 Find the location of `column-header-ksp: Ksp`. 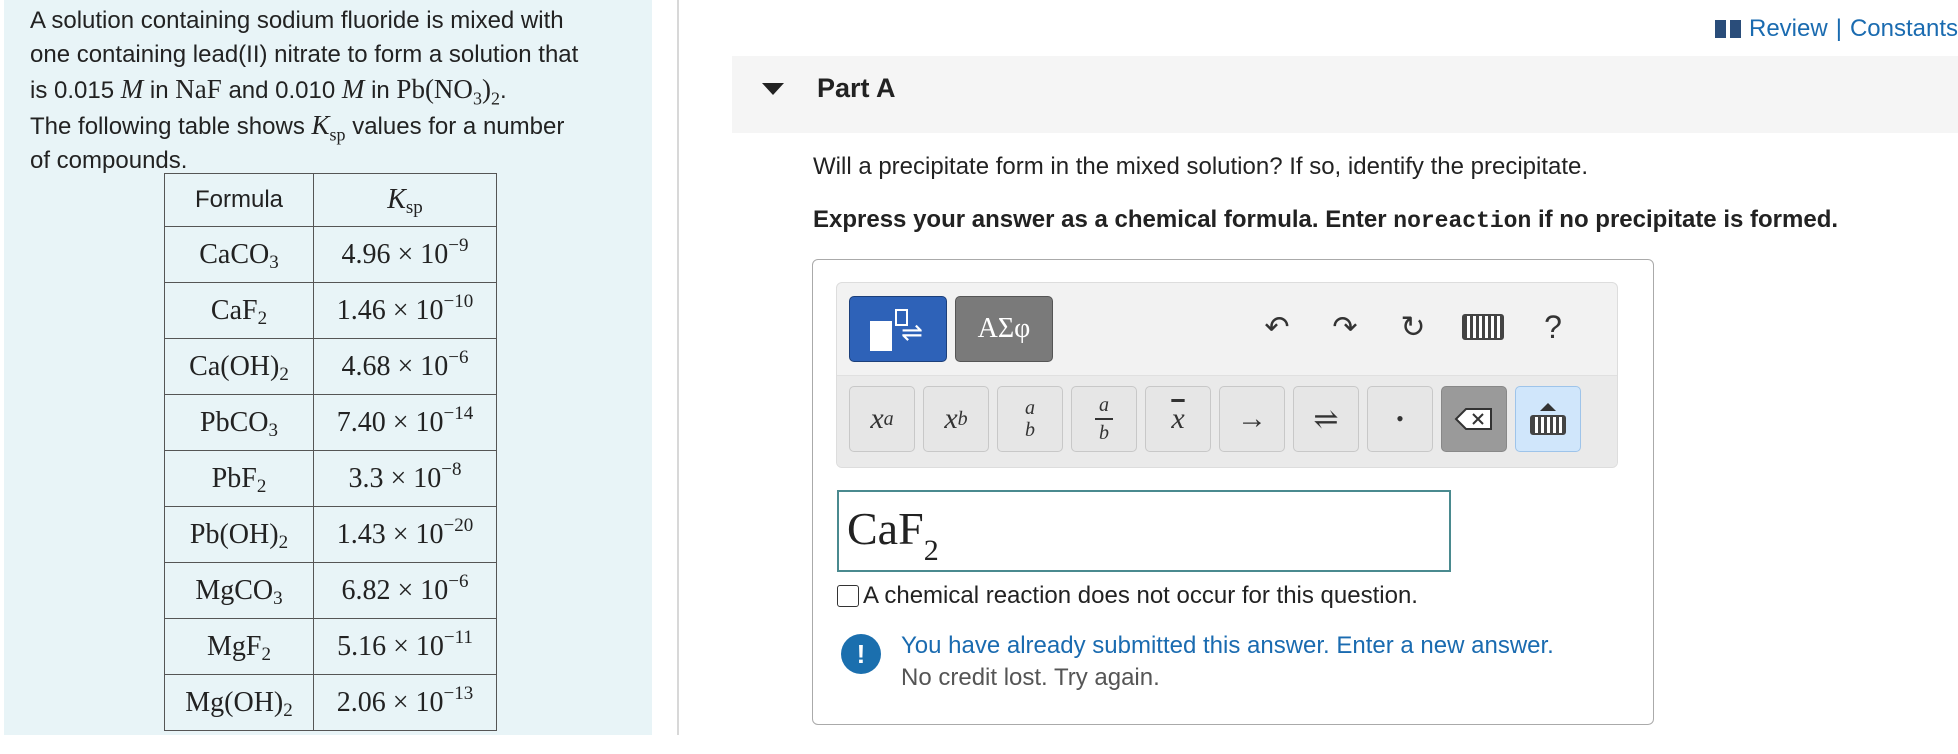

column-header-ksp: Ksp is located at coordinates (405, 200).